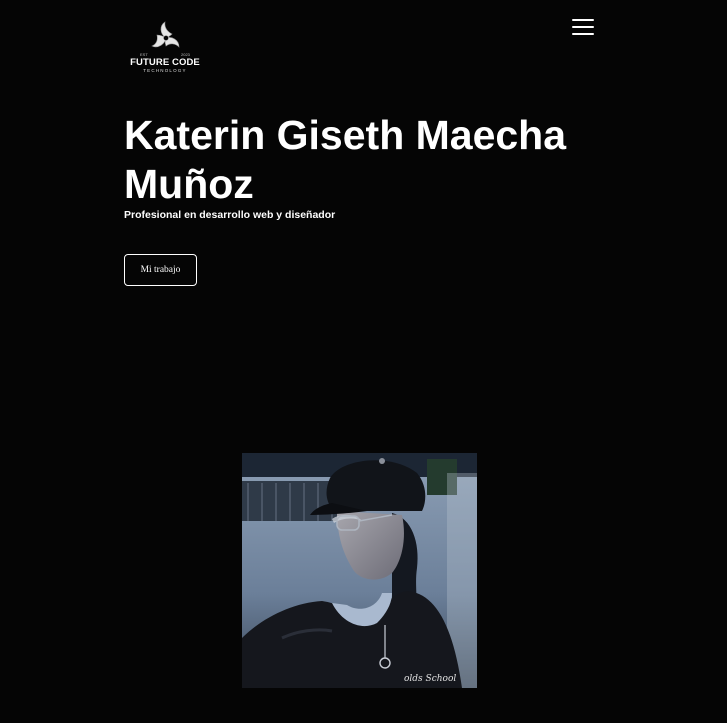  I want to click on profile-photo-illustration: olds School, so click(359, 570).